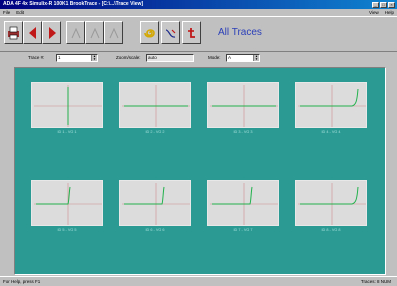 This screenshot has height=286, width=397. What do you see at coordinates (374, 12) in the screenshot?
I see `menu-view: View` at bounding box center [374, 12].